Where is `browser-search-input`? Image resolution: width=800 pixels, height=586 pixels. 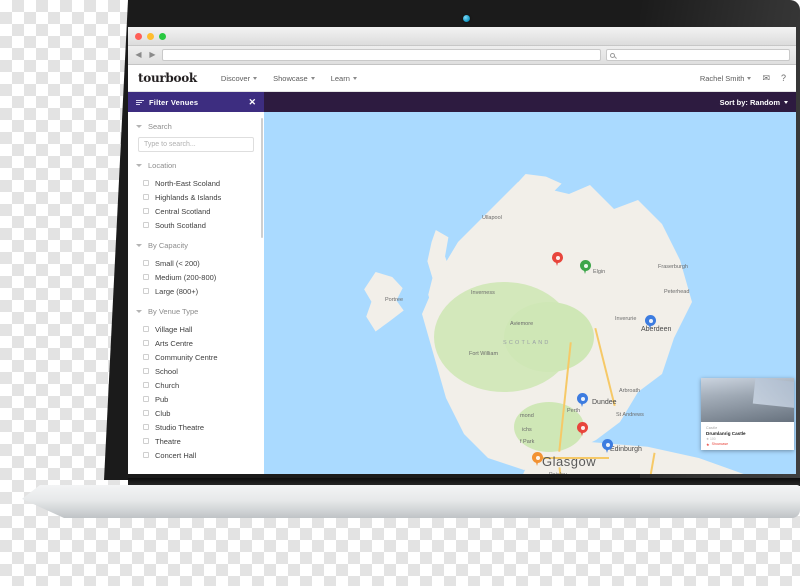
browser-search-input is located at coordinates (698, 55).